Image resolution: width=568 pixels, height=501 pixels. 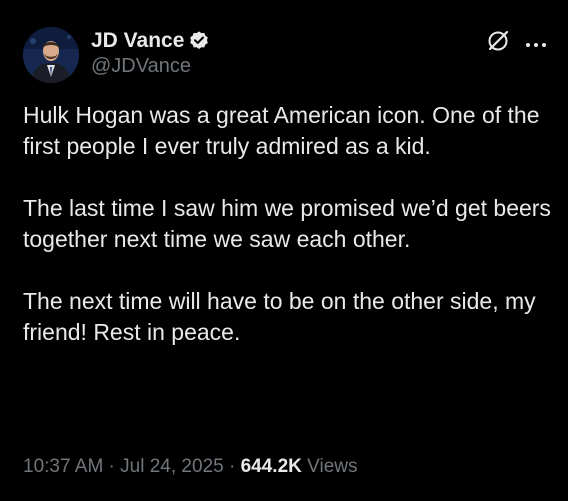 I want to click on tweet-date: Jul 24, 2025, so click(x=172, y=466).